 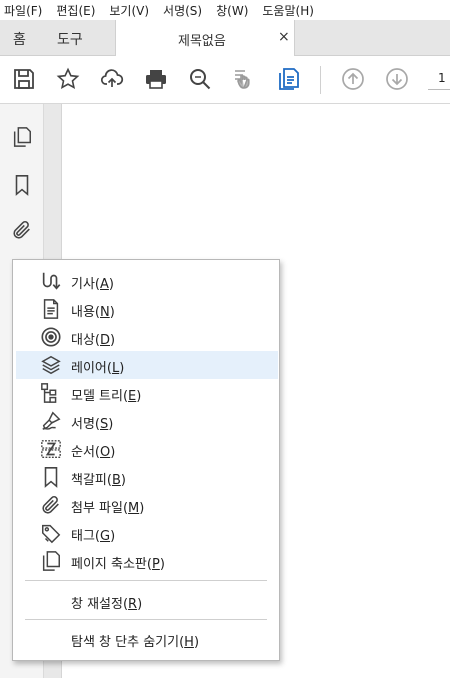 I want to click on tab-document: 제목없음 ×, so click(x=205, y=38).